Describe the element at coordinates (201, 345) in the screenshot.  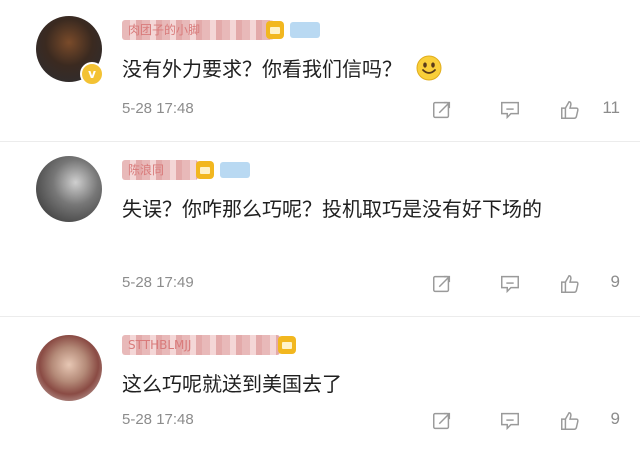
I see `username: STTHBLMJJ` at that location.